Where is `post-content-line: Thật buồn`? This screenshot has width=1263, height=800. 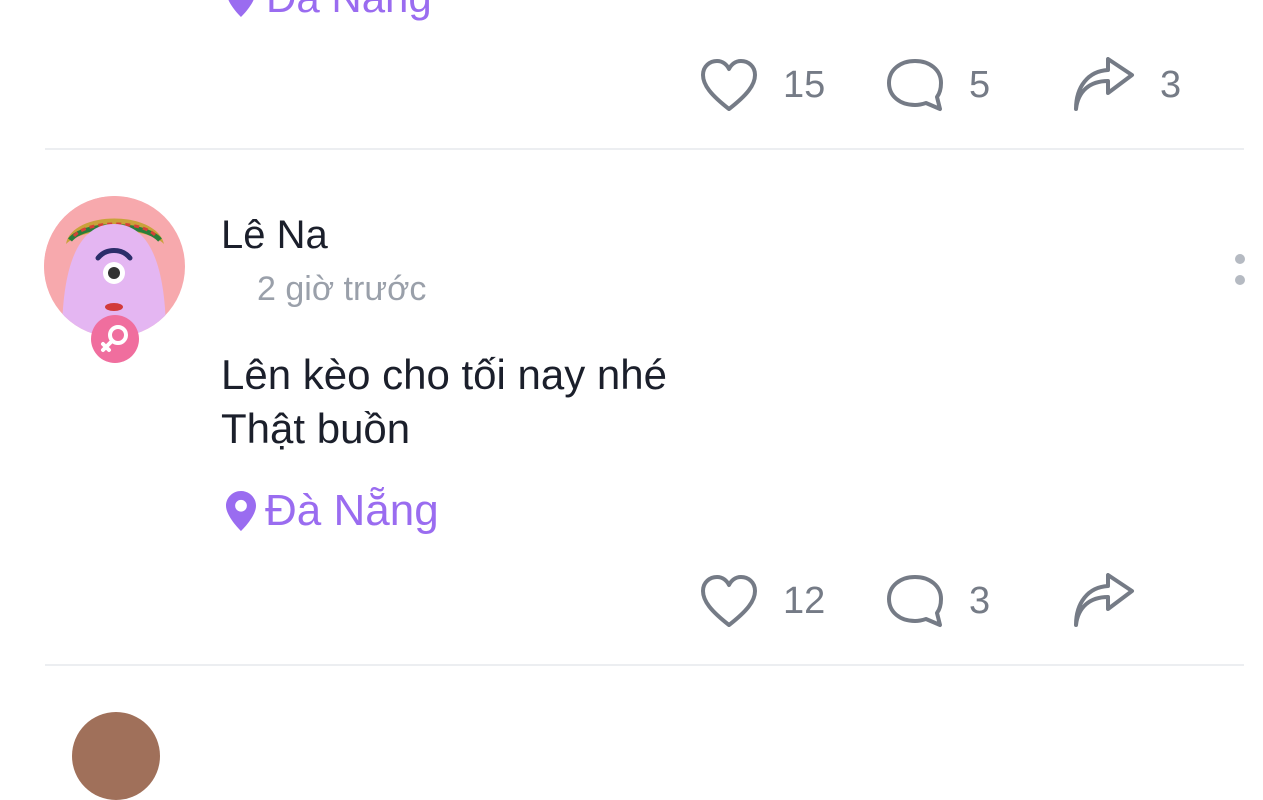 post-content-line: Thật buồn is located at coordinates (316, 428).